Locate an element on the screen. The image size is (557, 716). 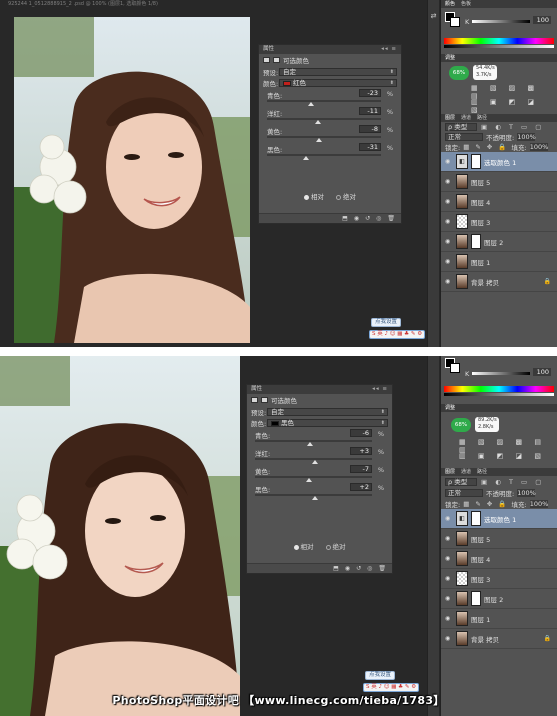
layer-row: ◉ 图层 5 is located at coordinates (499, 182).